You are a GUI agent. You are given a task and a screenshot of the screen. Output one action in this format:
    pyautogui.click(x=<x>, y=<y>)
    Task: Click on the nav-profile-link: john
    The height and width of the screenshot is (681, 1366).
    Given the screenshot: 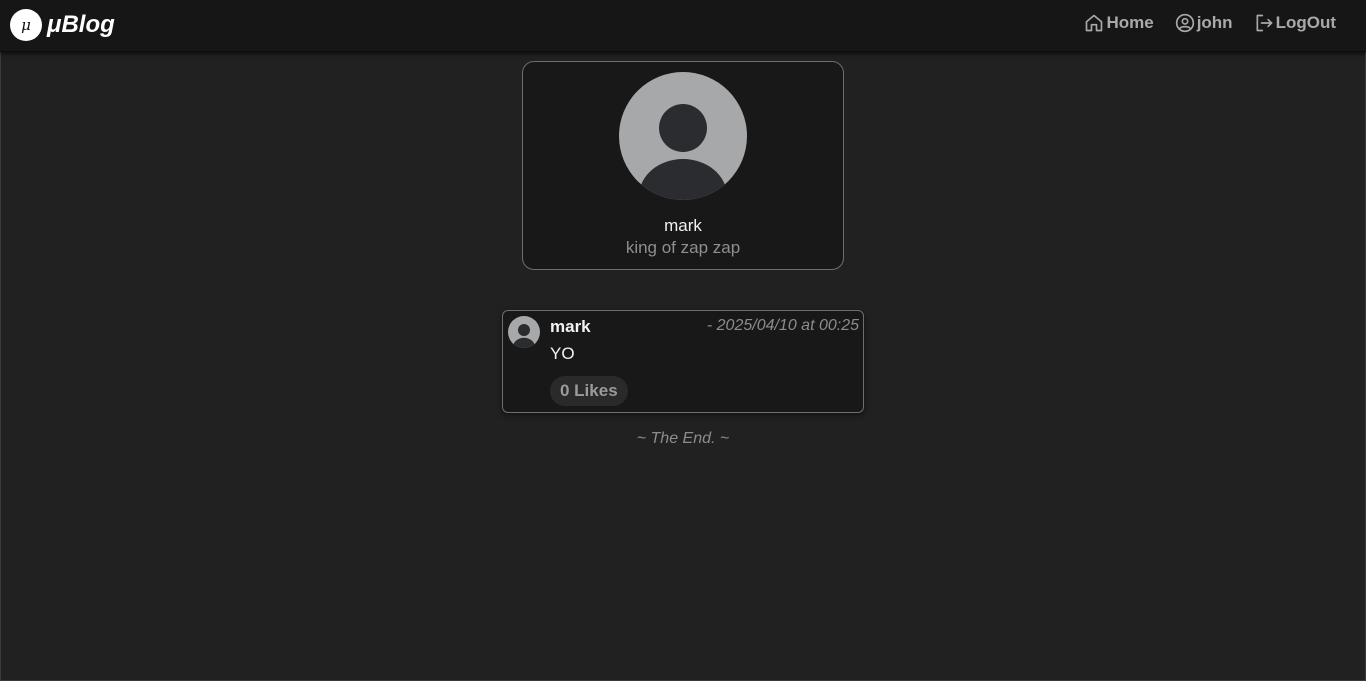 What is the action you would take?
    pyautogui.click(x=1204, y=23)
    